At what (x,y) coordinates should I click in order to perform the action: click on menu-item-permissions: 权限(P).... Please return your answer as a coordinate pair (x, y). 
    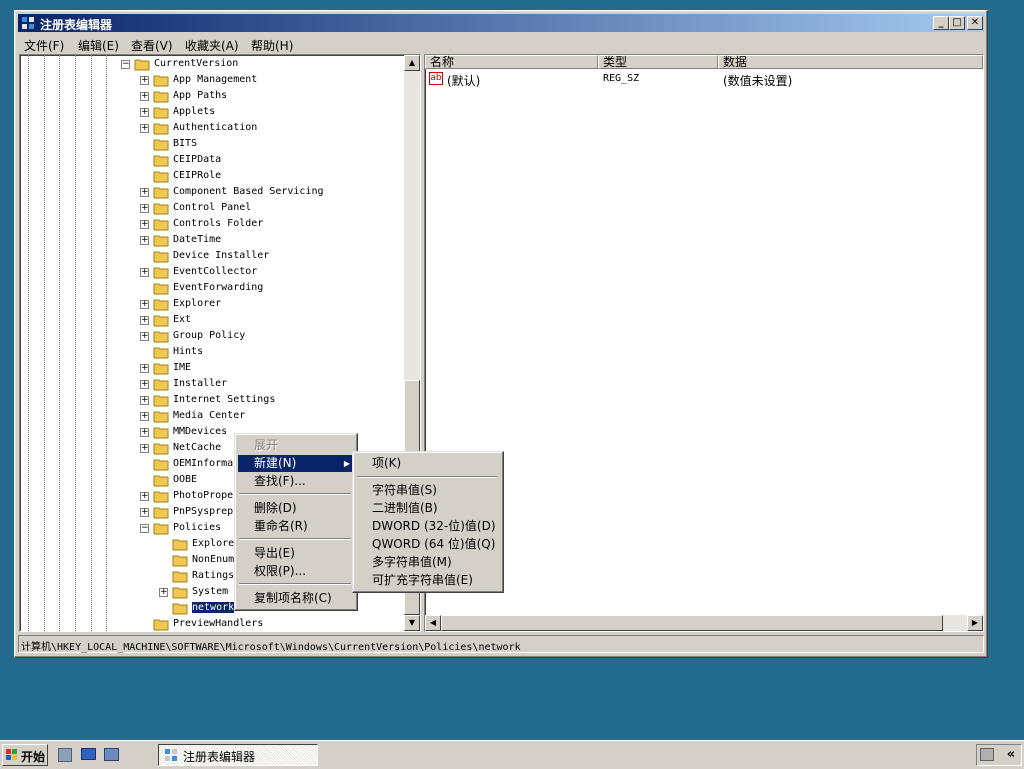
    Looking at the image, I should click on (296, 571).